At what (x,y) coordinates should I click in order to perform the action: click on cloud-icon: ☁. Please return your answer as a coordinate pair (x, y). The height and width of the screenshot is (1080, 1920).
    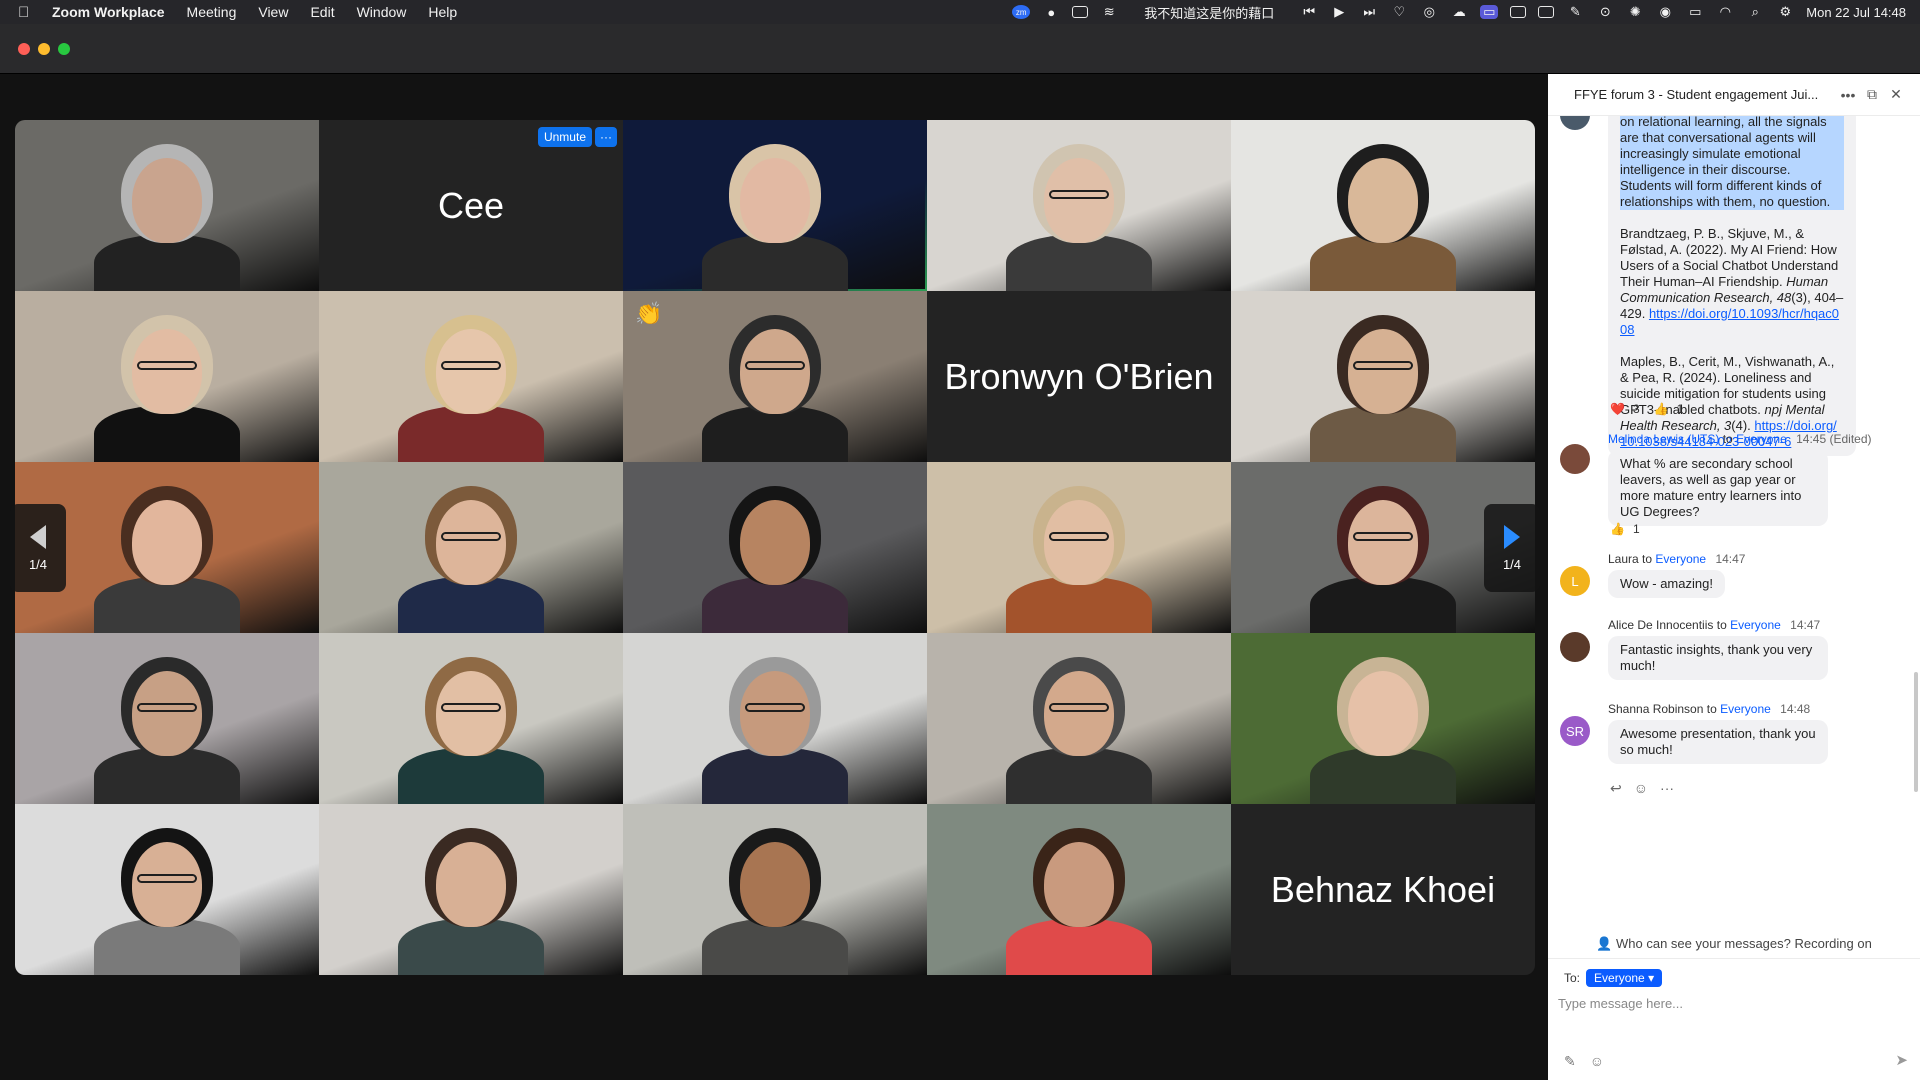
    Looking at the image, I should click on (1459, 11).